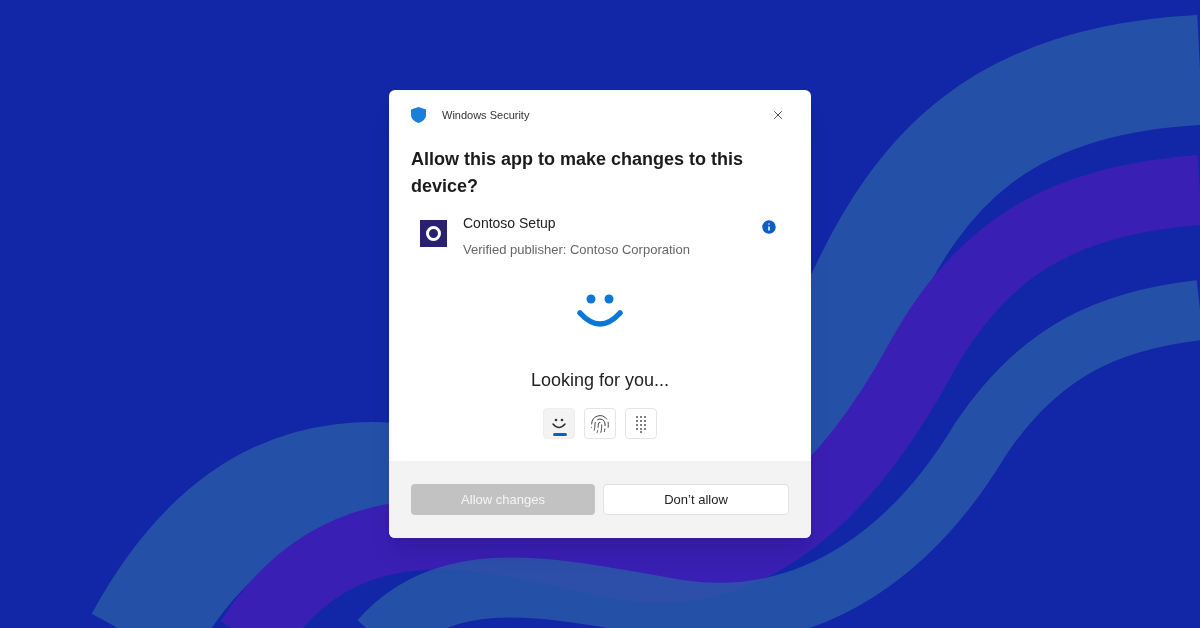 The width and height of the screenshot is (1200, 628). Describe the element at coordinates (418, 114) in the screenshot. I see `shield-icon` at that location.